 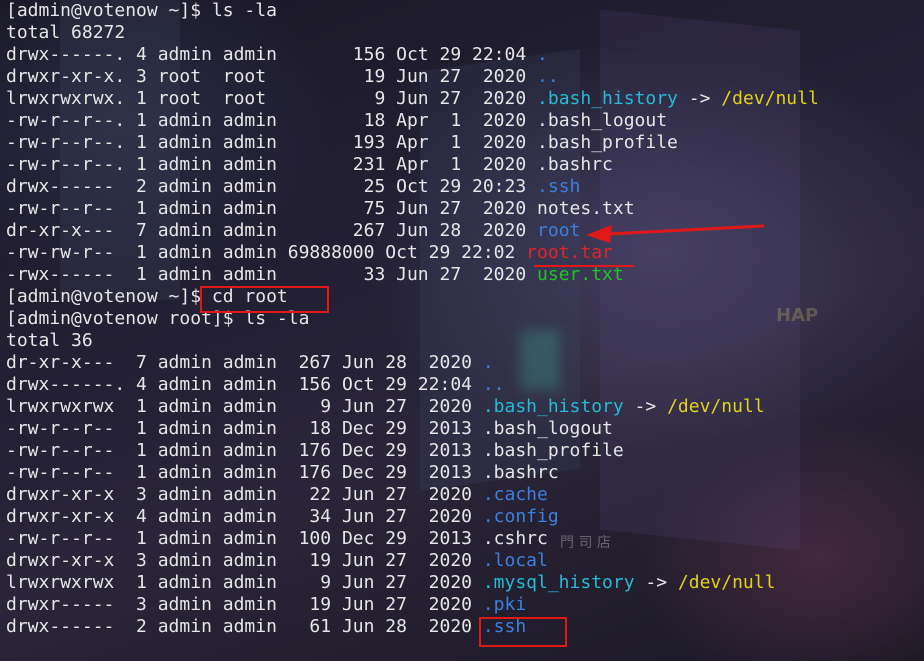 I want to click on file-attributes: drwxr-xr-x 3 admin admin 19 Jun 27 2020, so click(x=244, y=560).